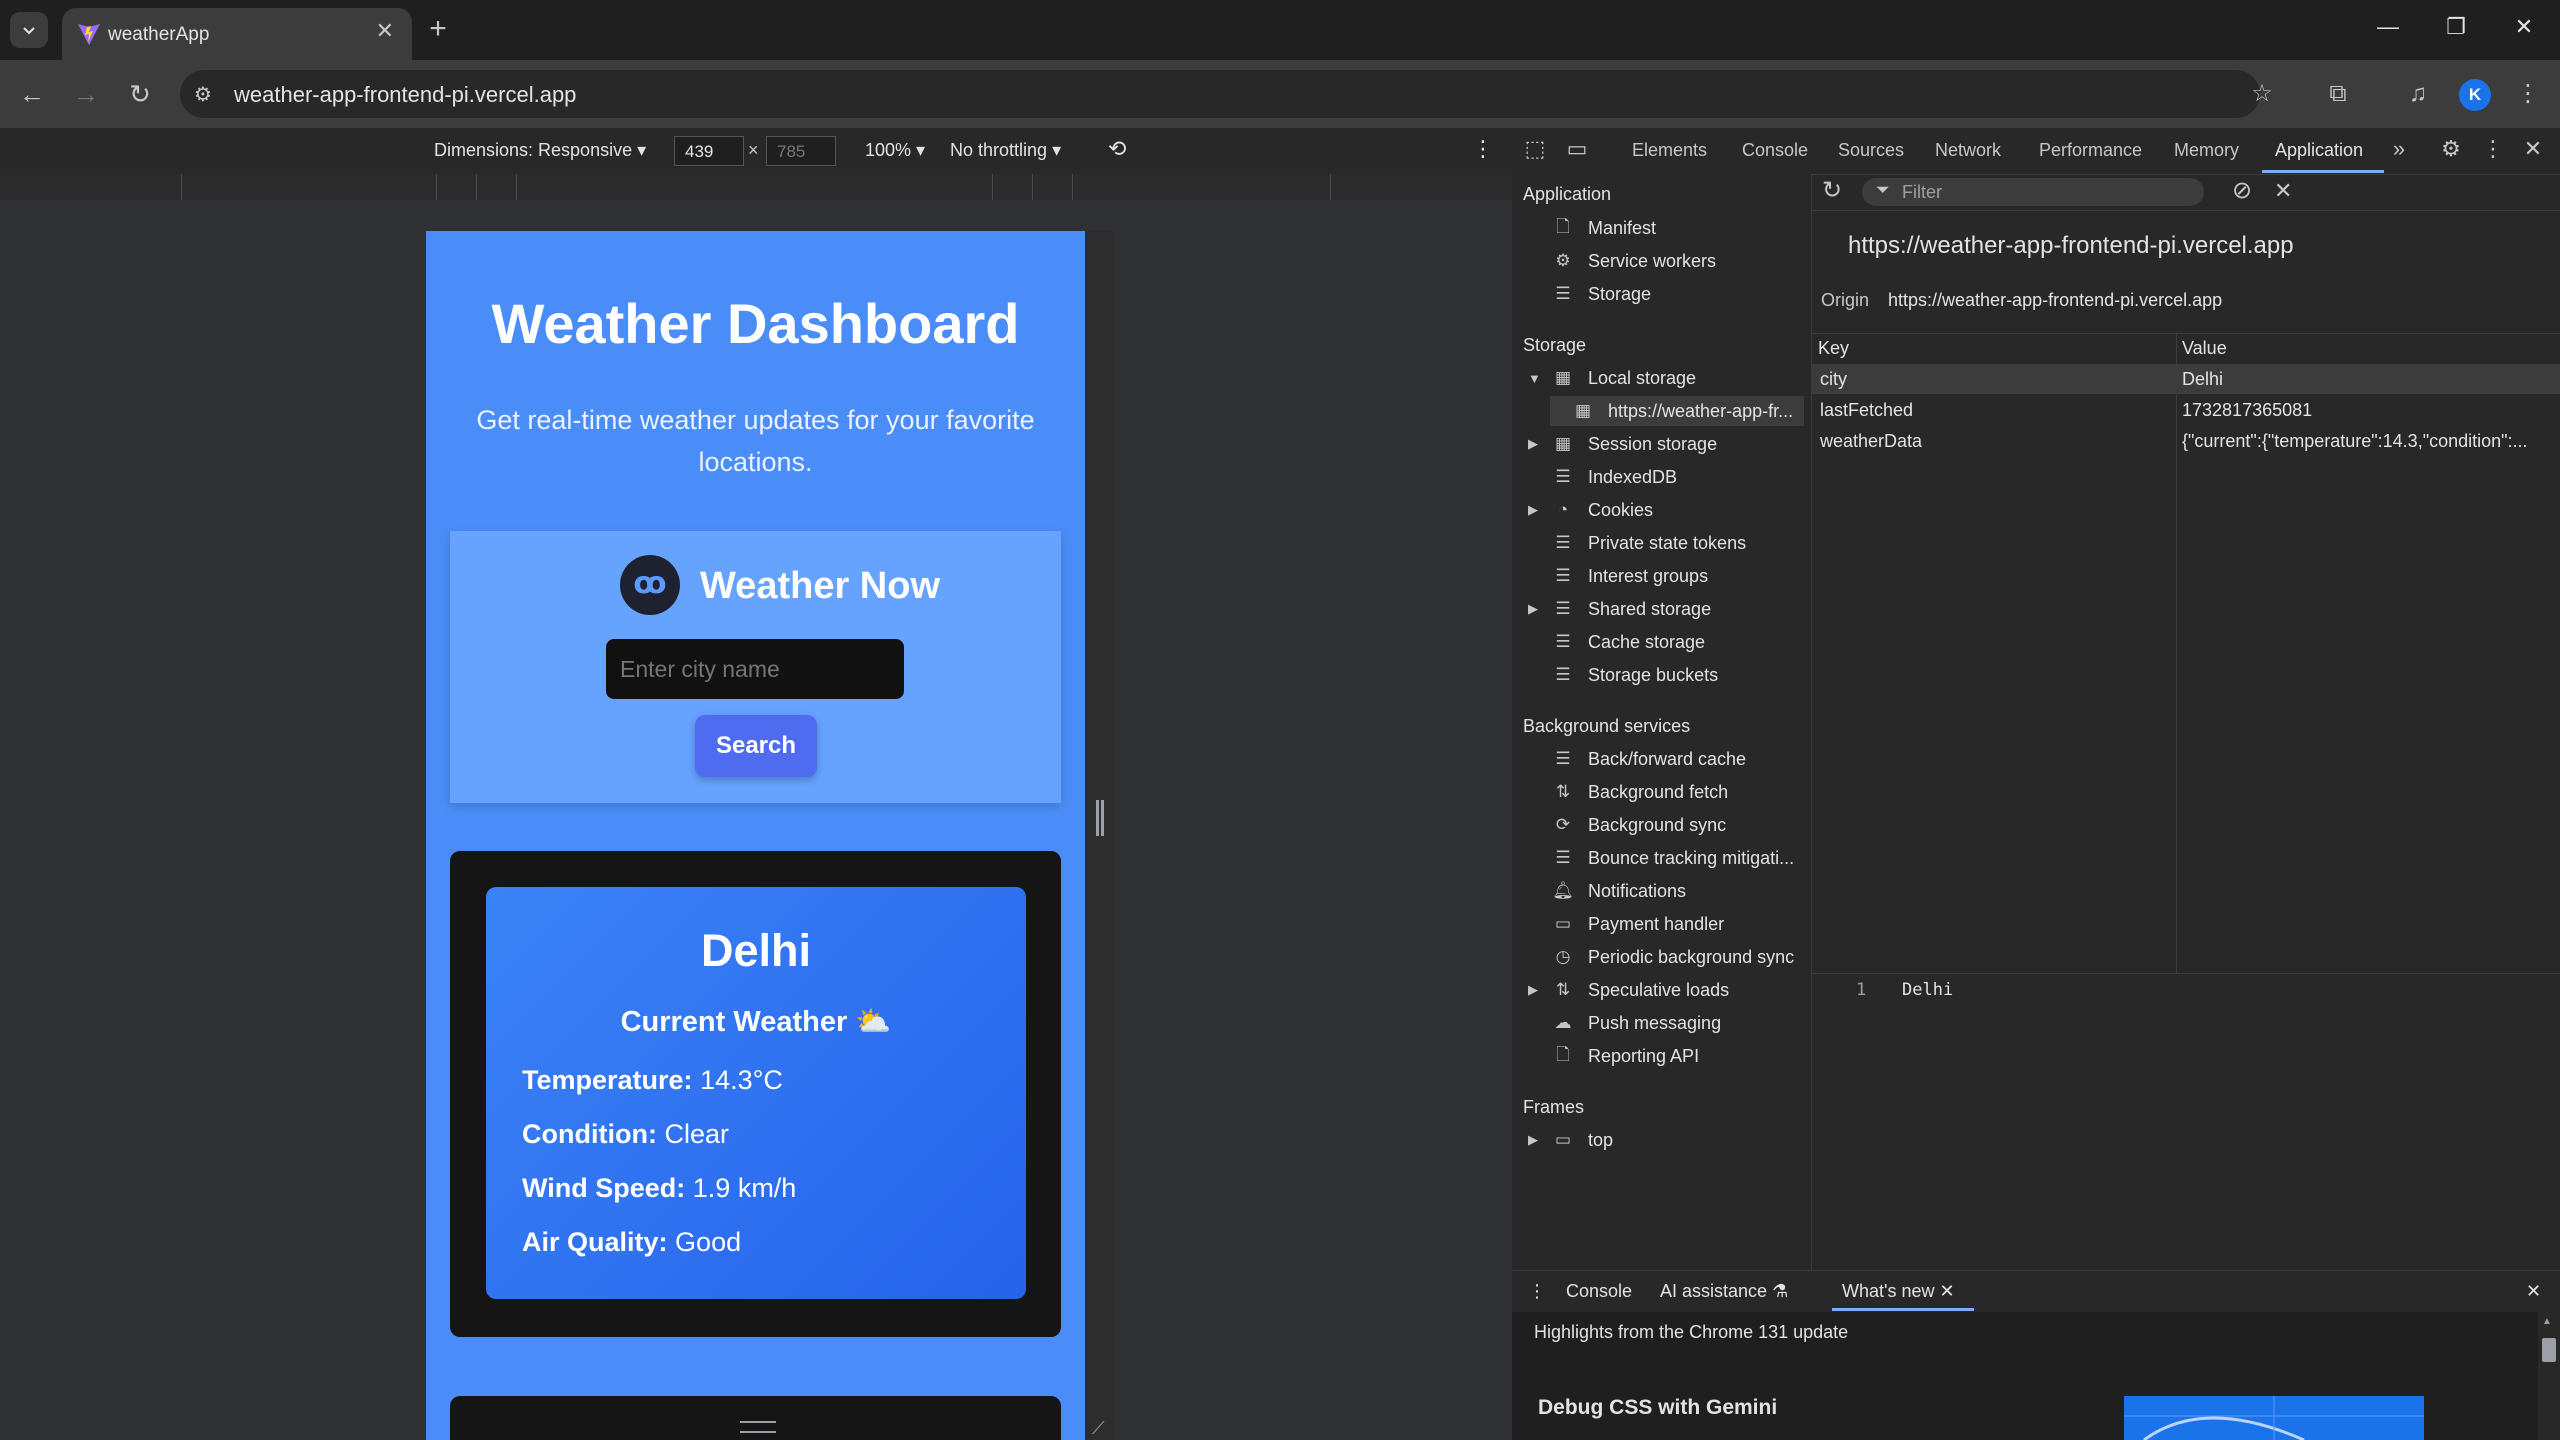 The width and height of the screenshot is (2560, 1440). What do you see at coordinates (1833, 348) in the screenshot?
I see `column-header-key: Key` at bounding box center [1833, 348].